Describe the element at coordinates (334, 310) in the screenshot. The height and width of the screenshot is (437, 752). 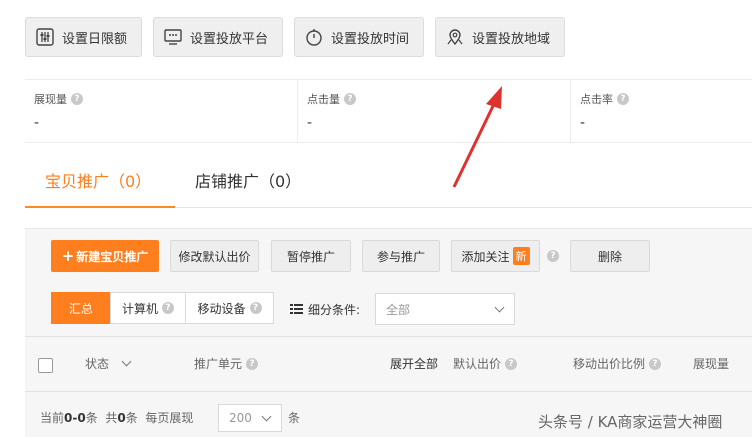
I see `condition-label: 细分条件:` at that location.